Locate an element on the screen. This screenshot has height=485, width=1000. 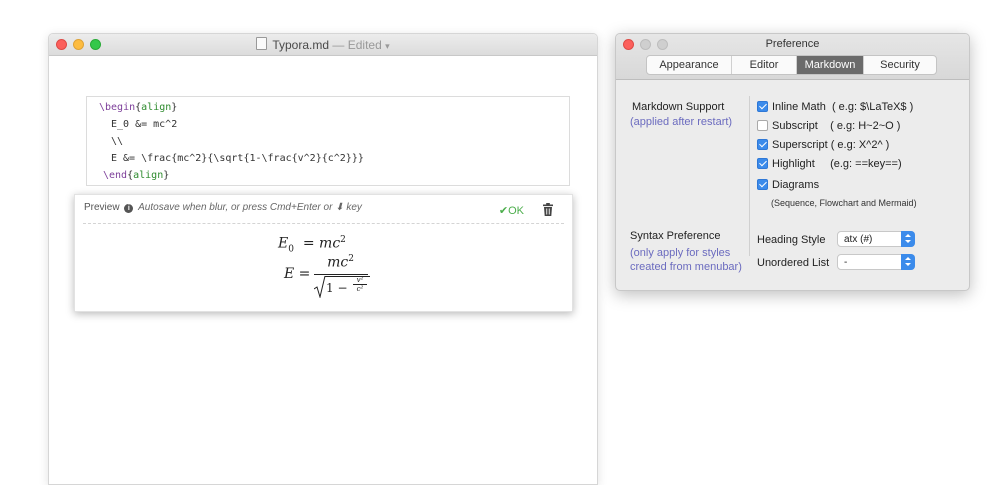
superscript-checkbox is located at coordinates (762, 144).